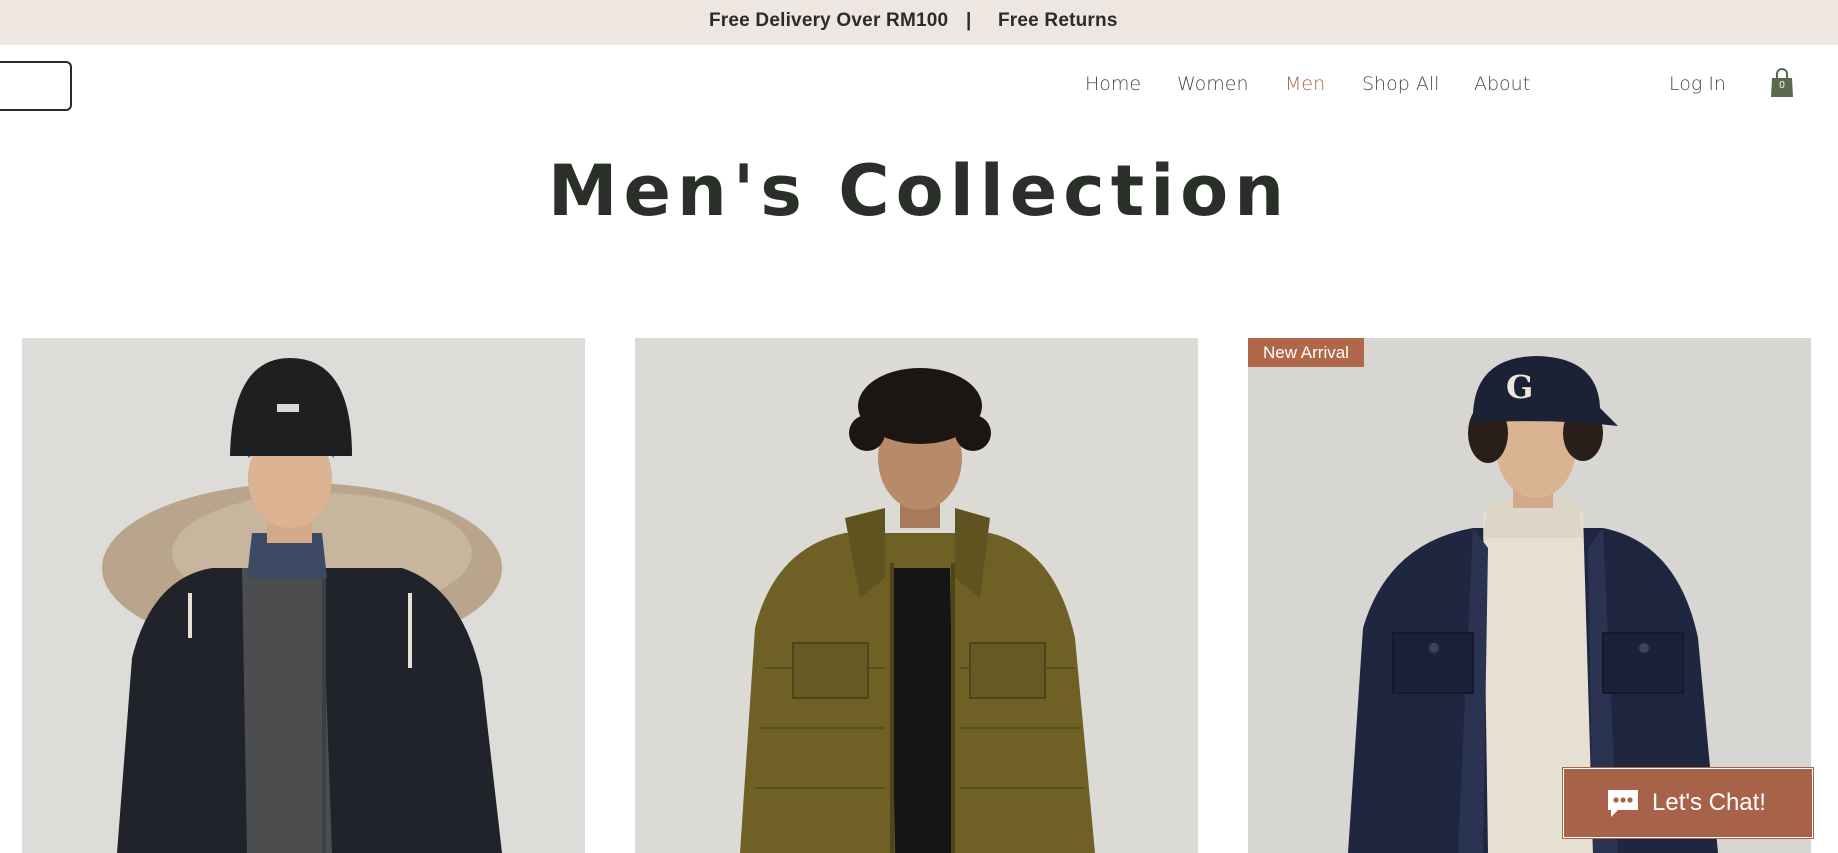 This screenshot has height=853, width=1838. Describe the element at coordinates (1400, 84) in the screenshot. I see `nav-item-shop-all: Shop All` at that location.